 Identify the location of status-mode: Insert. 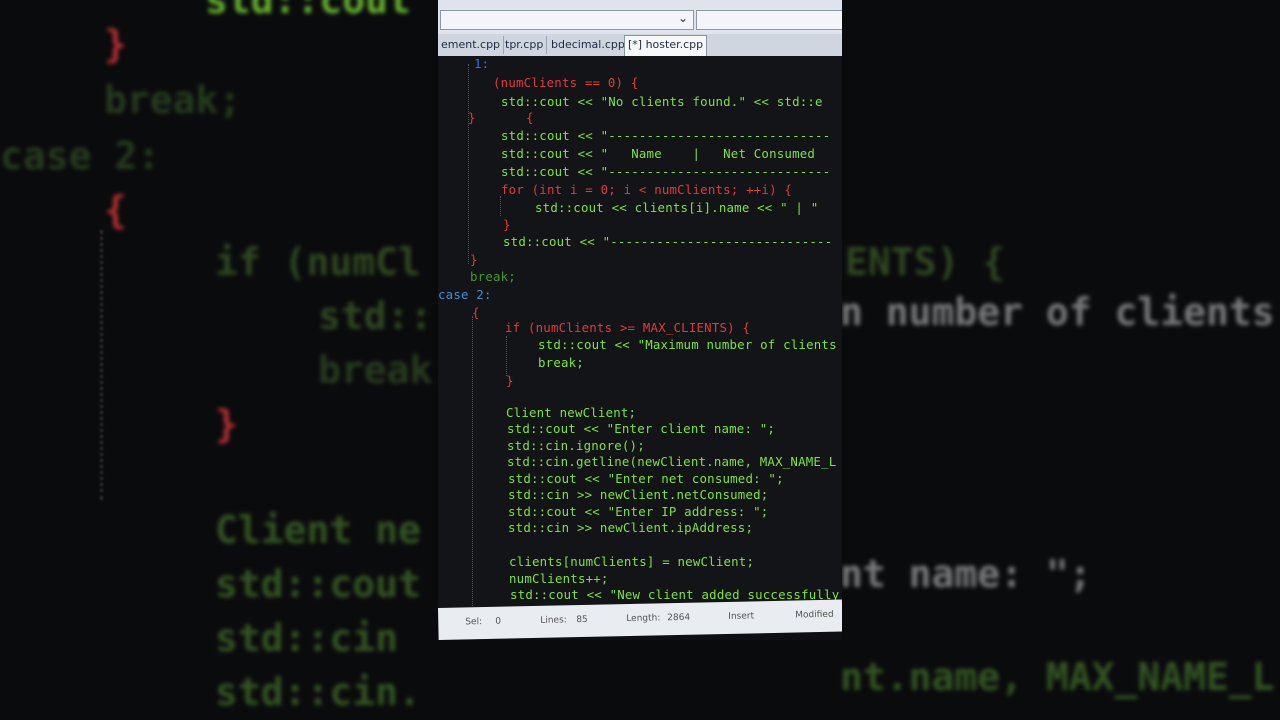
(741, 616).